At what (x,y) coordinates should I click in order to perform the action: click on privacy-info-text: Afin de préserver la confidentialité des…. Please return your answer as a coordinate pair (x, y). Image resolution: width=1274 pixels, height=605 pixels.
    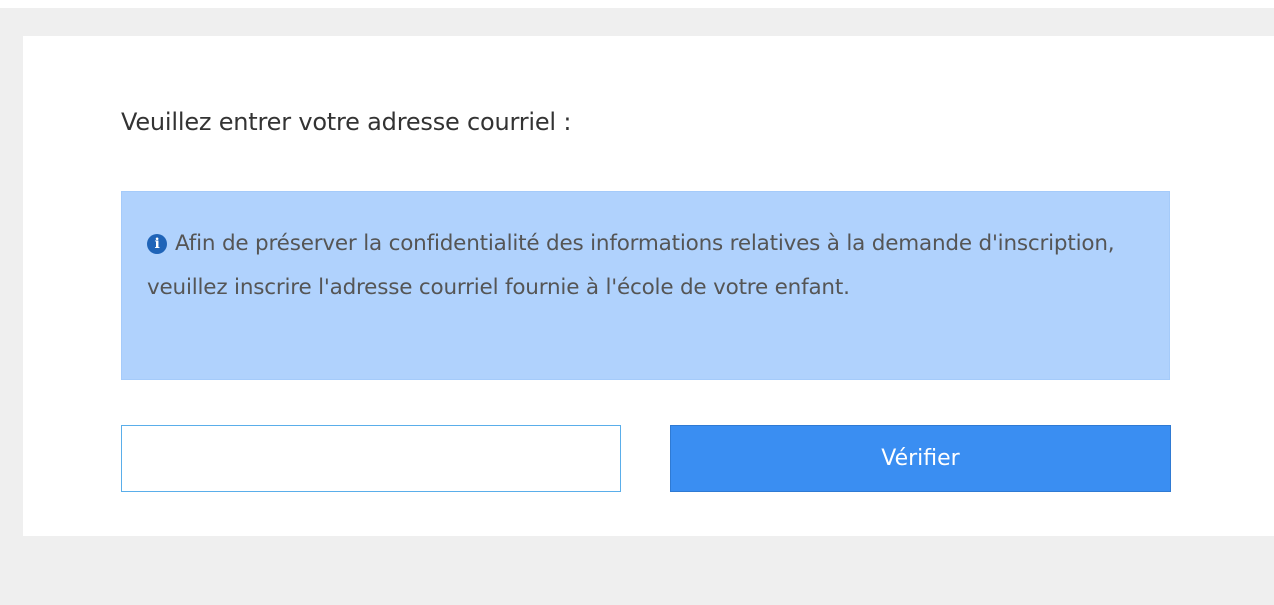
    Looking at the image, I should click on (631, 265).